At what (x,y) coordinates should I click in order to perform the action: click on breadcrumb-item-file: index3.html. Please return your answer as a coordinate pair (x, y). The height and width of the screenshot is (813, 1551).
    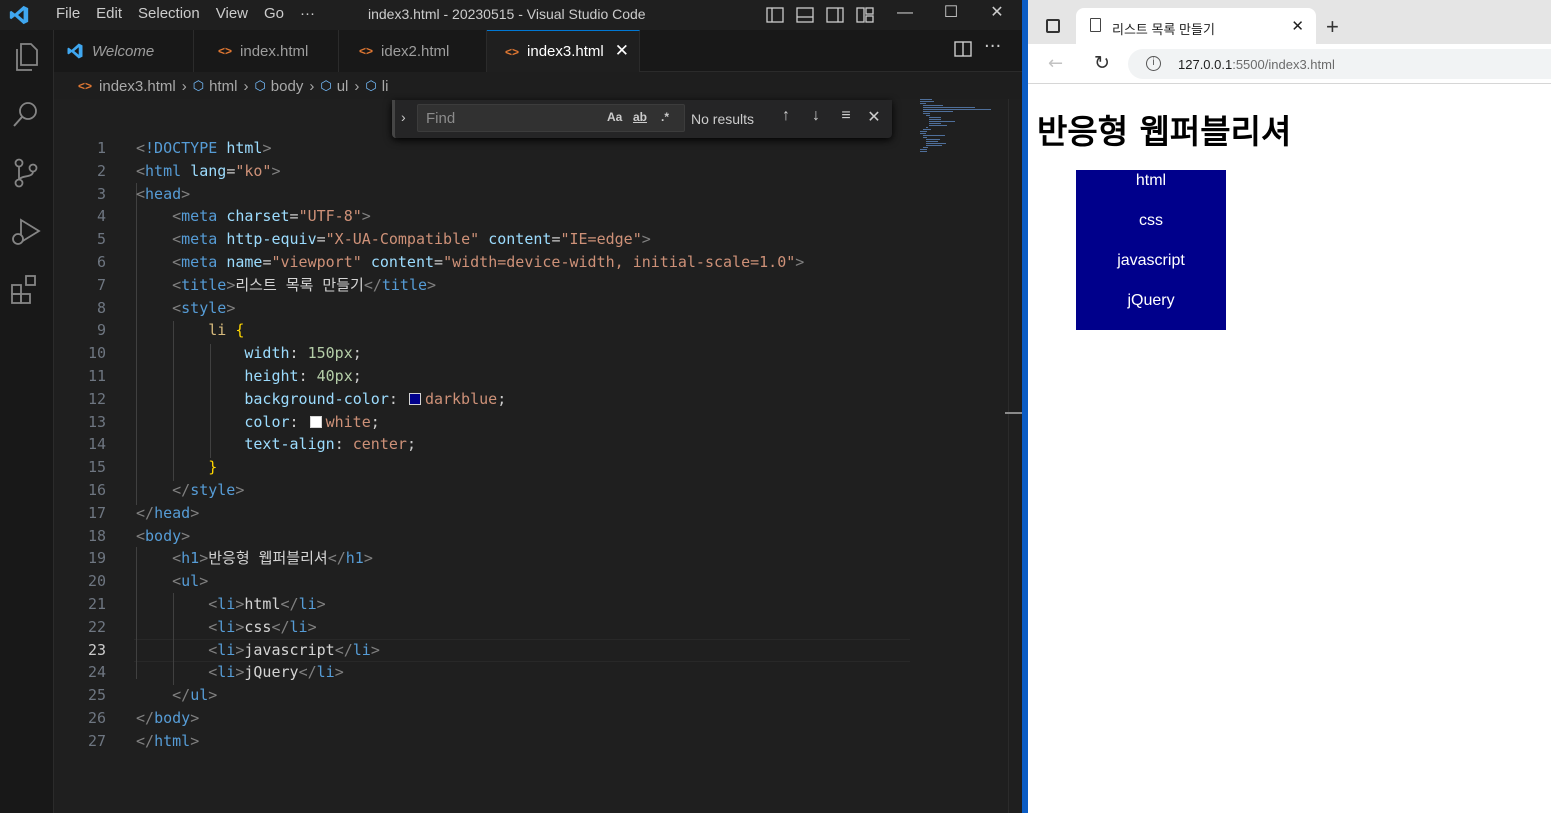
    Looking at the image, I should click on (137, 86).